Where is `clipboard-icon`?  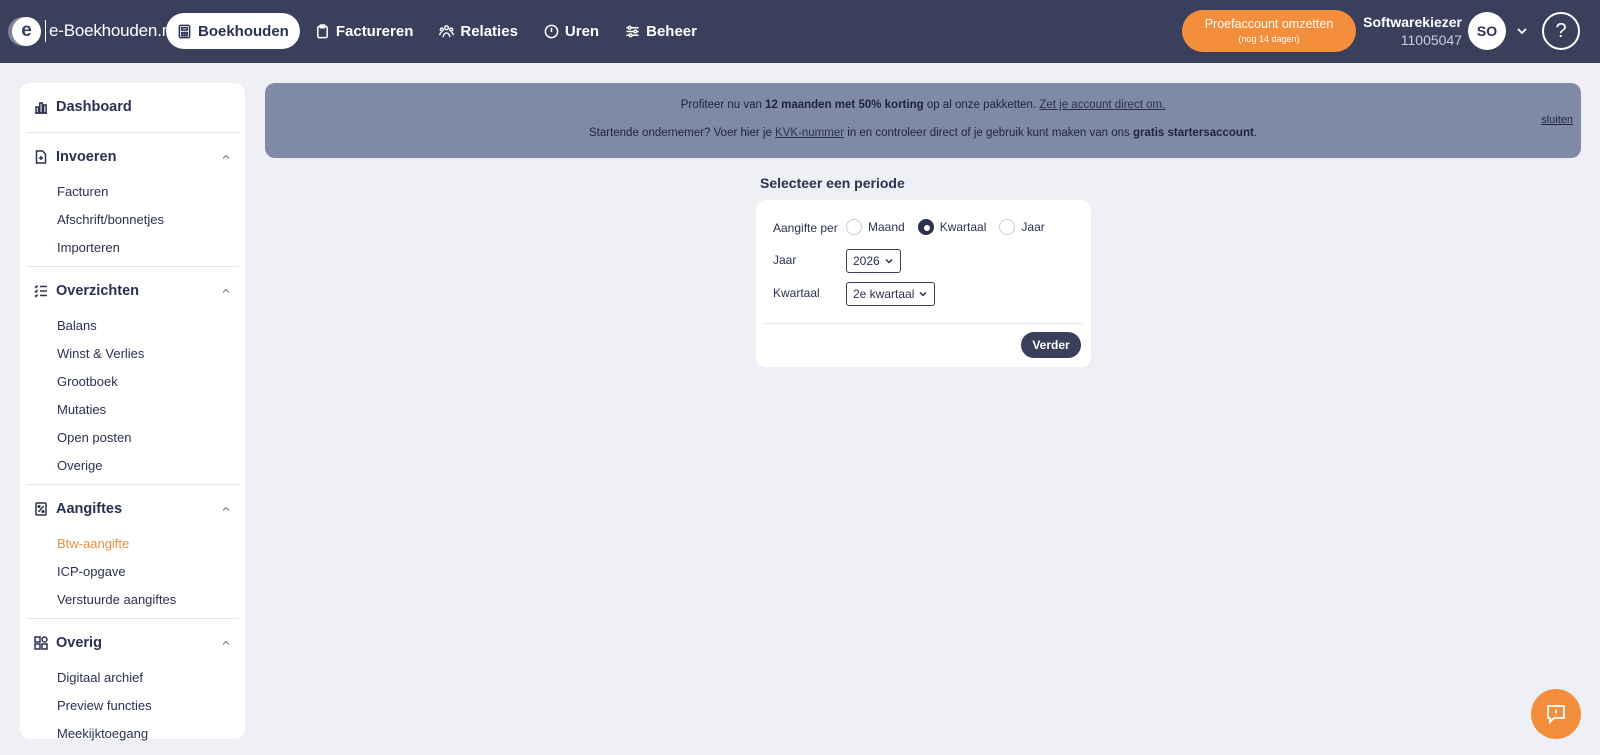 clipboard-icon is located at coordinates (322, 30).